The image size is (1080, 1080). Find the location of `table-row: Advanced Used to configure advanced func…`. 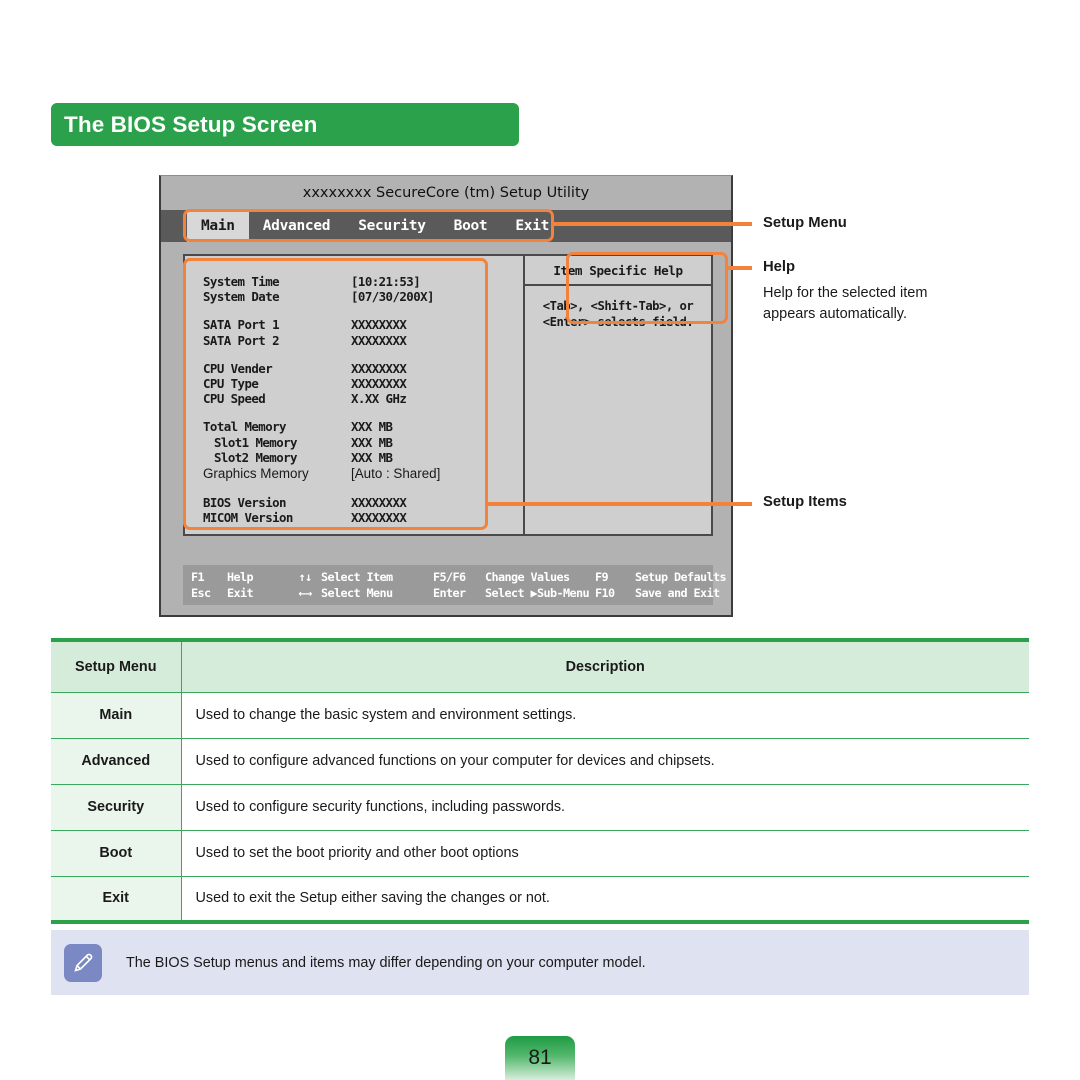

table-row: Advanced Used to configure advanced func… is located at coordinates (540, 761).